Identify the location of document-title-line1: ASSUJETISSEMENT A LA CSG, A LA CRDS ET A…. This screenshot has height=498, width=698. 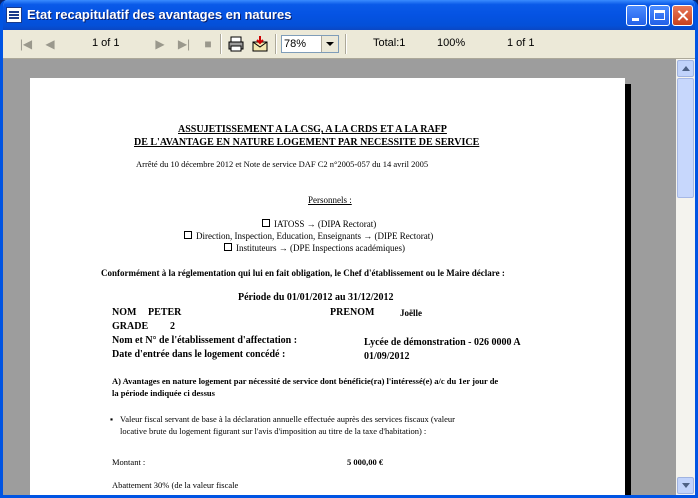
(312, 129).